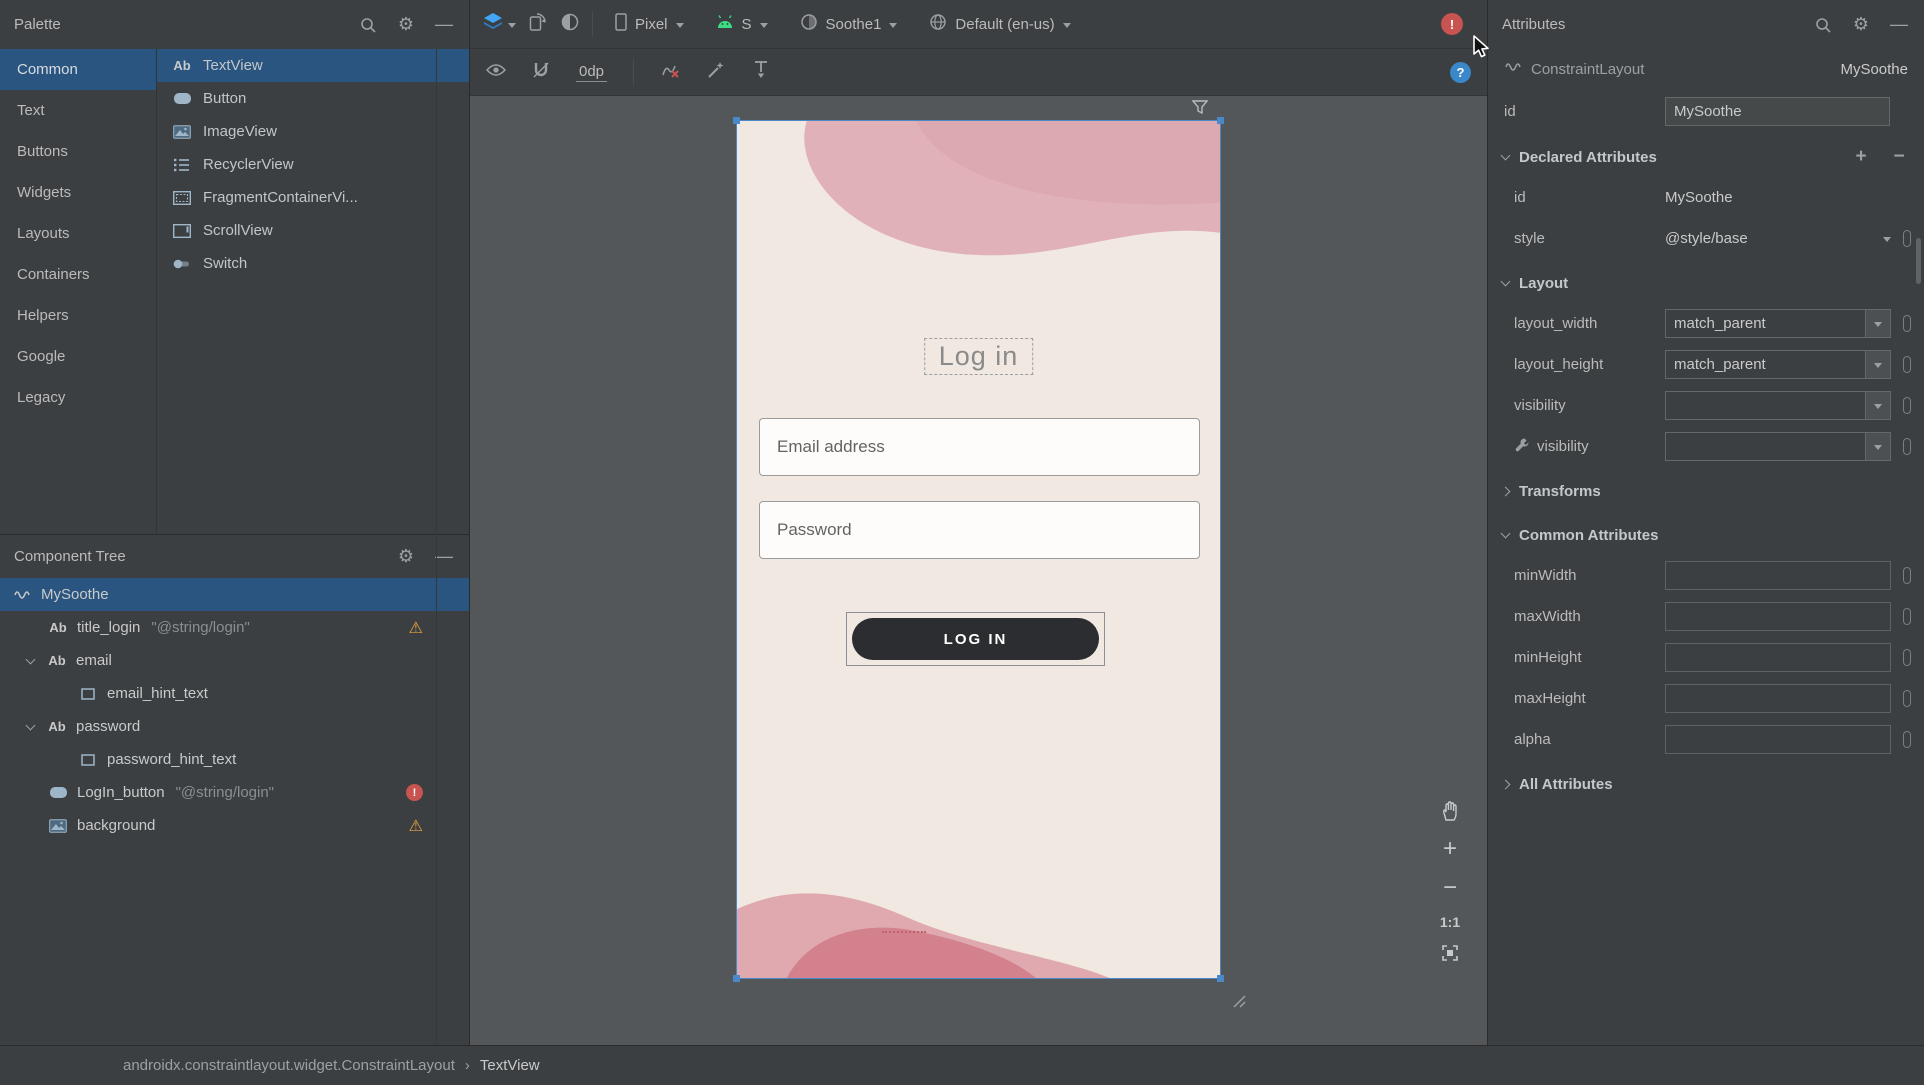 The width and height of the screenshot is (1924, 1085). What do you see at coordinates (1460, 72) in the screenshot?
I see `help-icon: ?` at bounding box center [1460, 72].